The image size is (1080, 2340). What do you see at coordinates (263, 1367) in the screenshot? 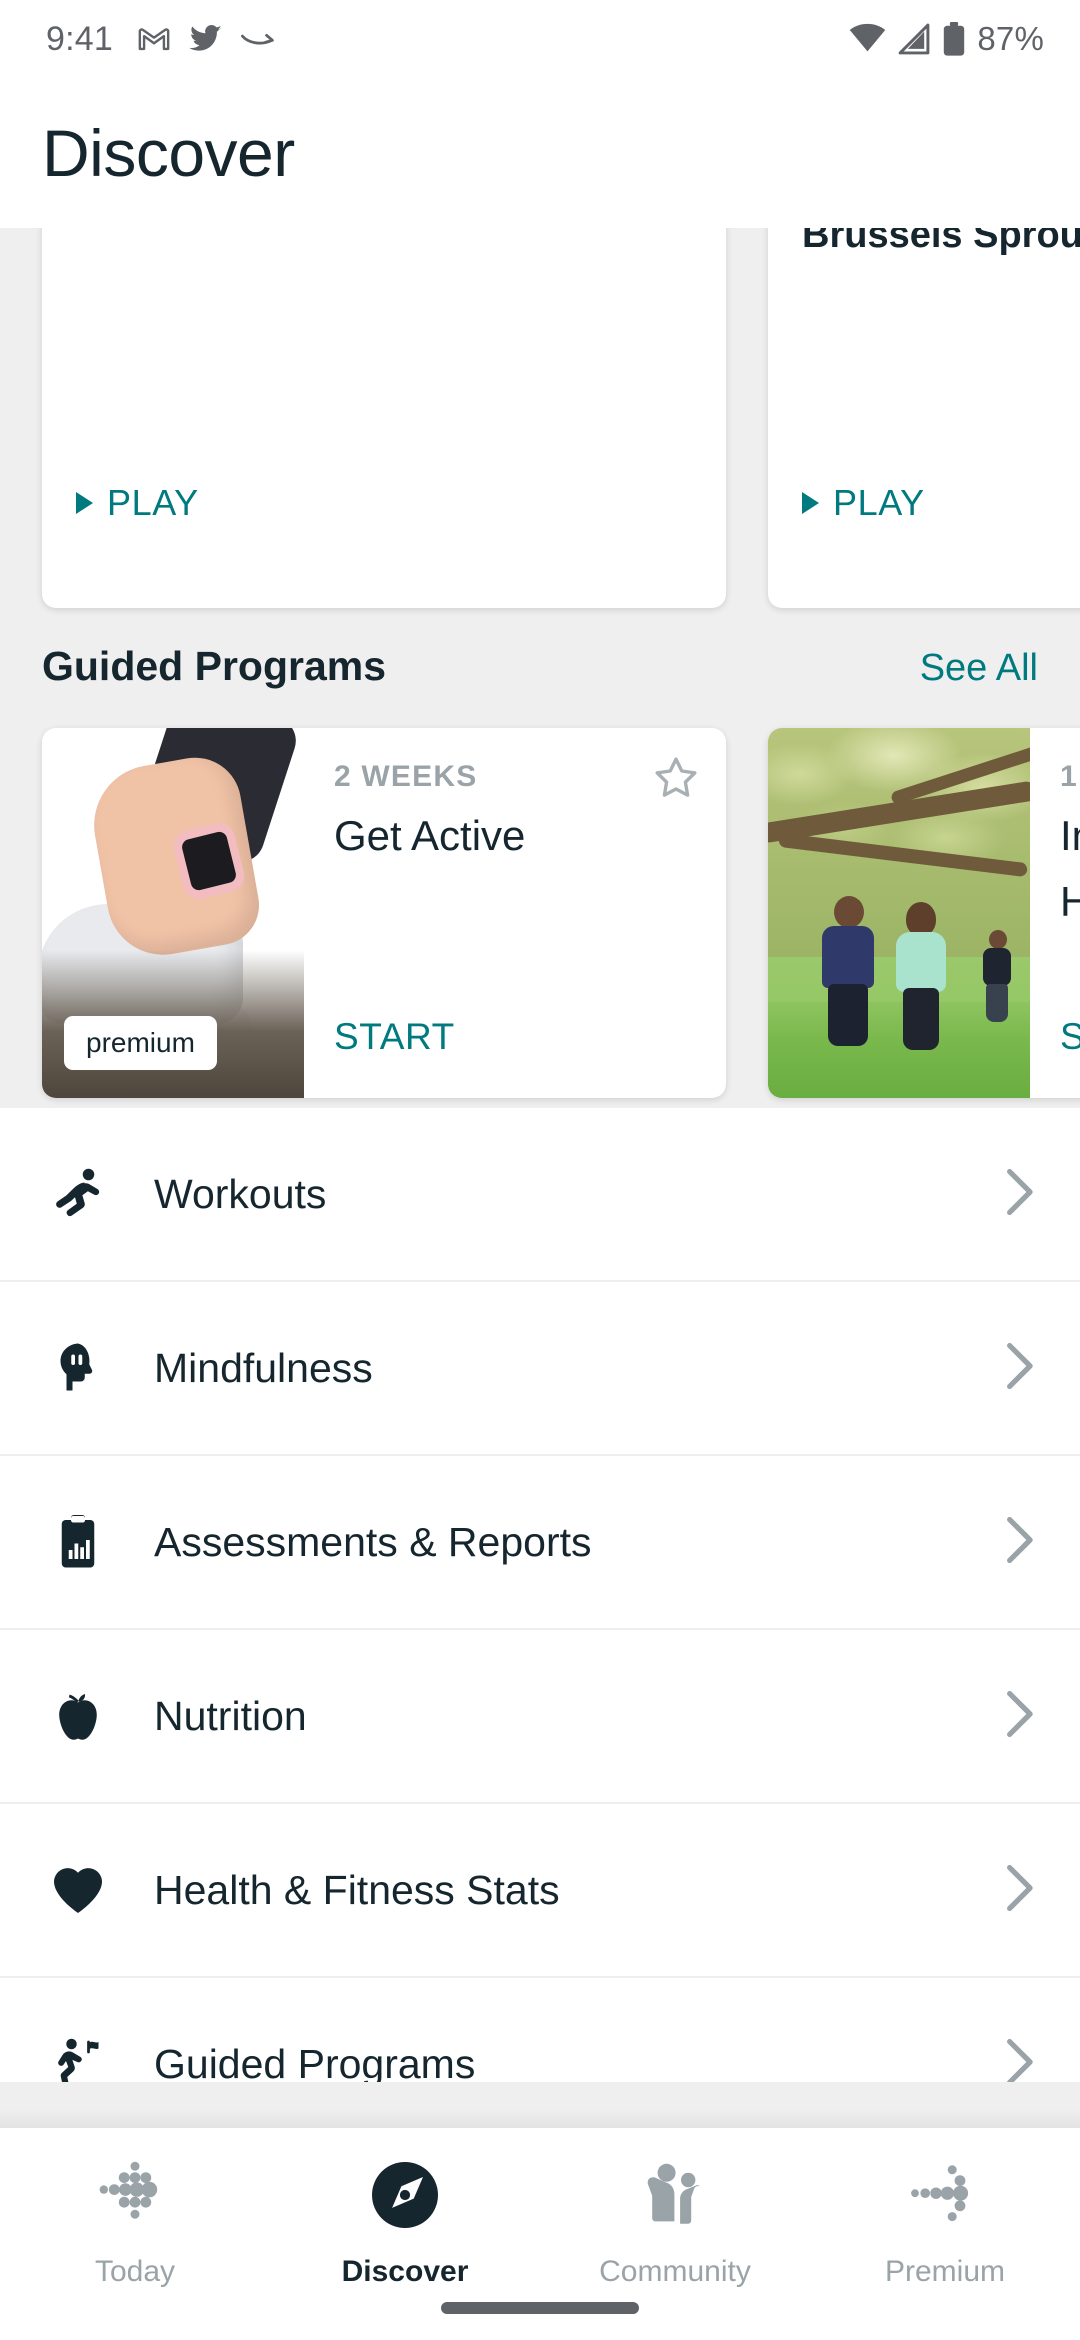
I see `menu-item-label: Mindfulness` at bounding box center [263, 1367].